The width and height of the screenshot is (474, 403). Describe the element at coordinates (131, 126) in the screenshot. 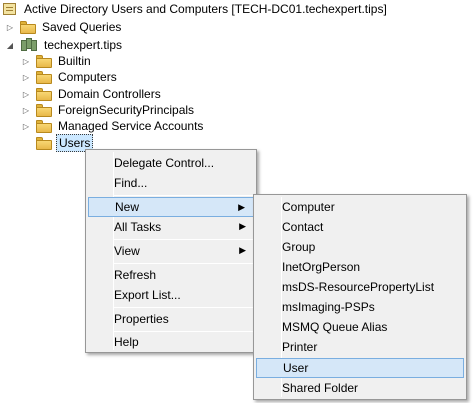

I see `tree-item-label: Managed Service Accounts` at that location.